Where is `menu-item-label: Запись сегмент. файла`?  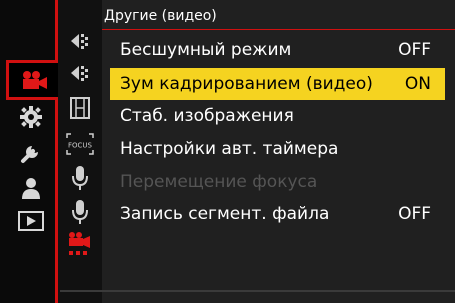
menu-item-label: Запись сегмент. файла is located at coordinates (225, 214).